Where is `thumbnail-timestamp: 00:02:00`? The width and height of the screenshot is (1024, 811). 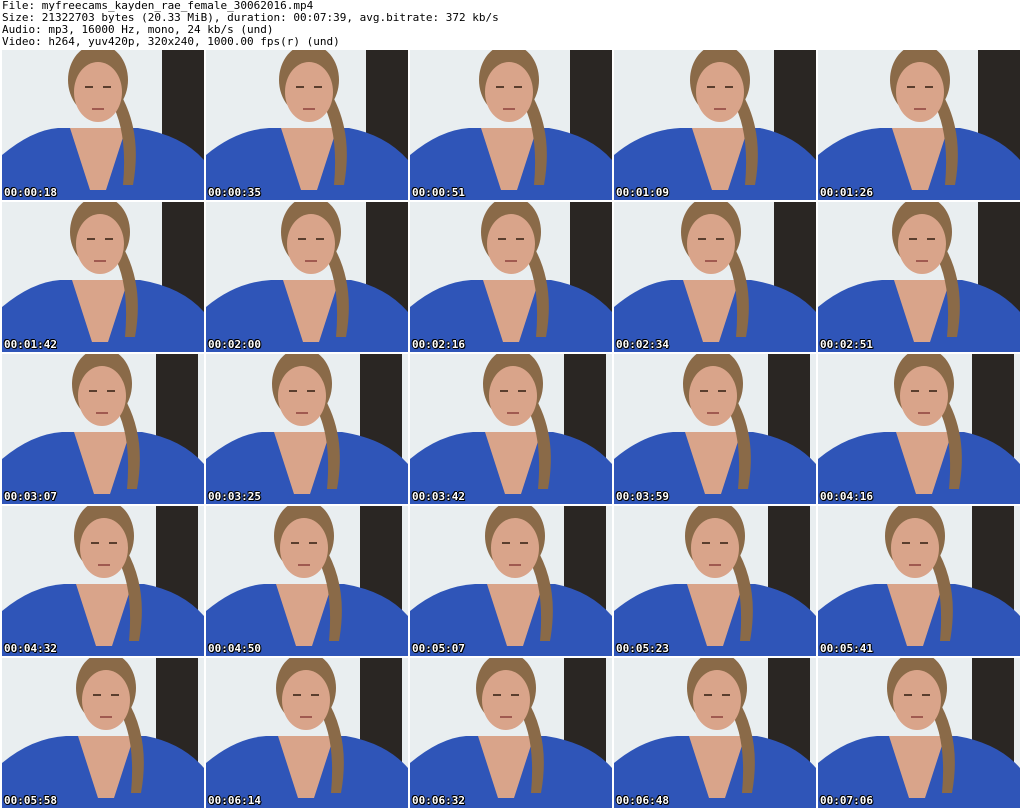
thumbnail-timestamp: 00:02:00 is located at coordinates (234, 344).